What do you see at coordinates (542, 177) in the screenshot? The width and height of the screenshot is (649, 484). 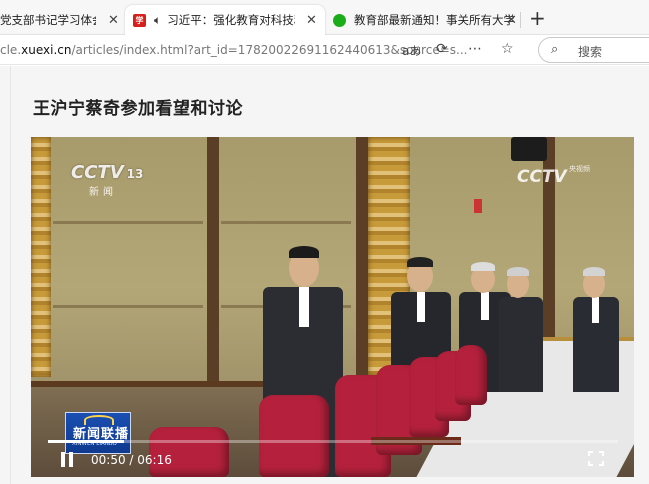 I see `cctv-watermark: CCTV` at bounding box center [542, 177].